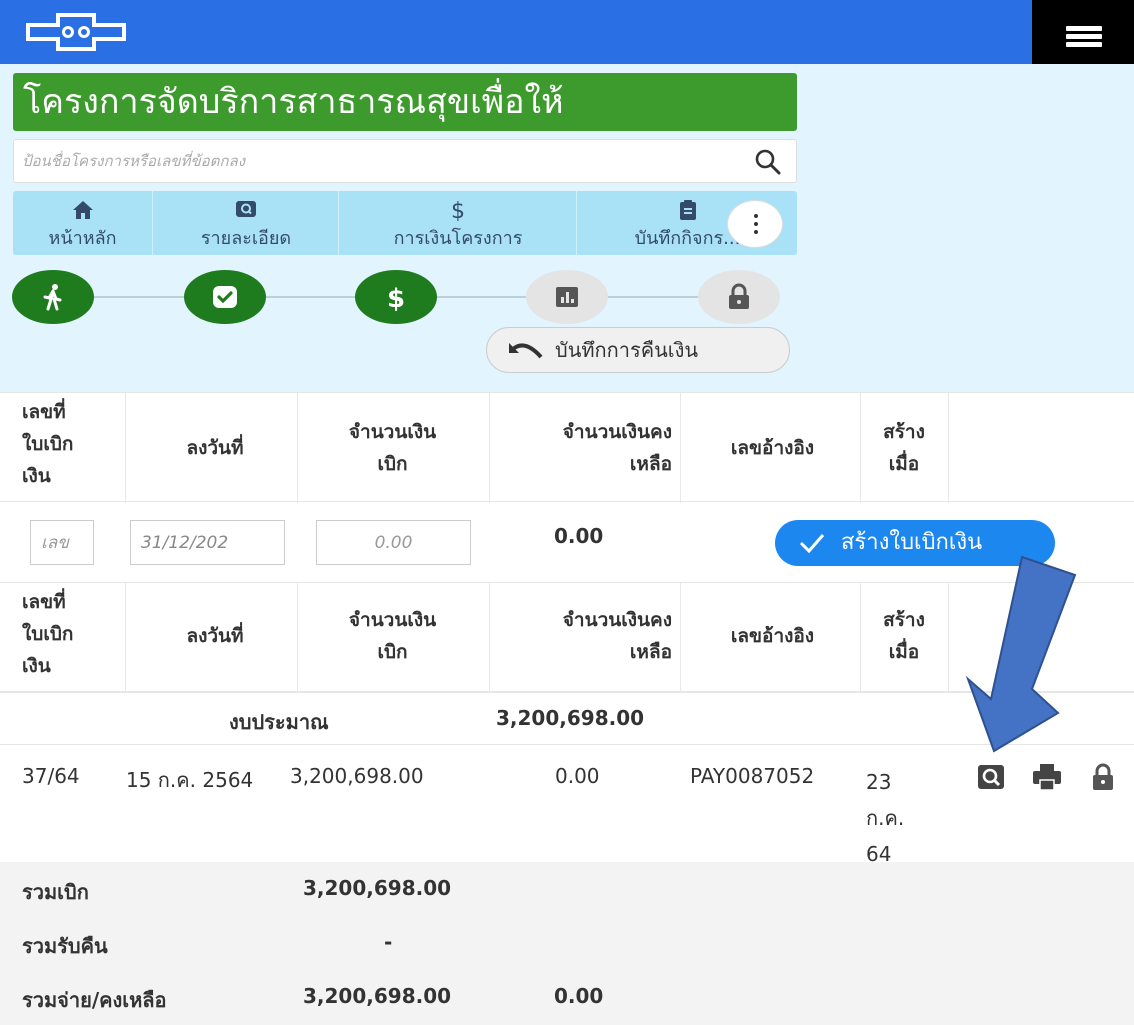  I want to click on row-amount: 3,200,698.00, so click(357, 776).